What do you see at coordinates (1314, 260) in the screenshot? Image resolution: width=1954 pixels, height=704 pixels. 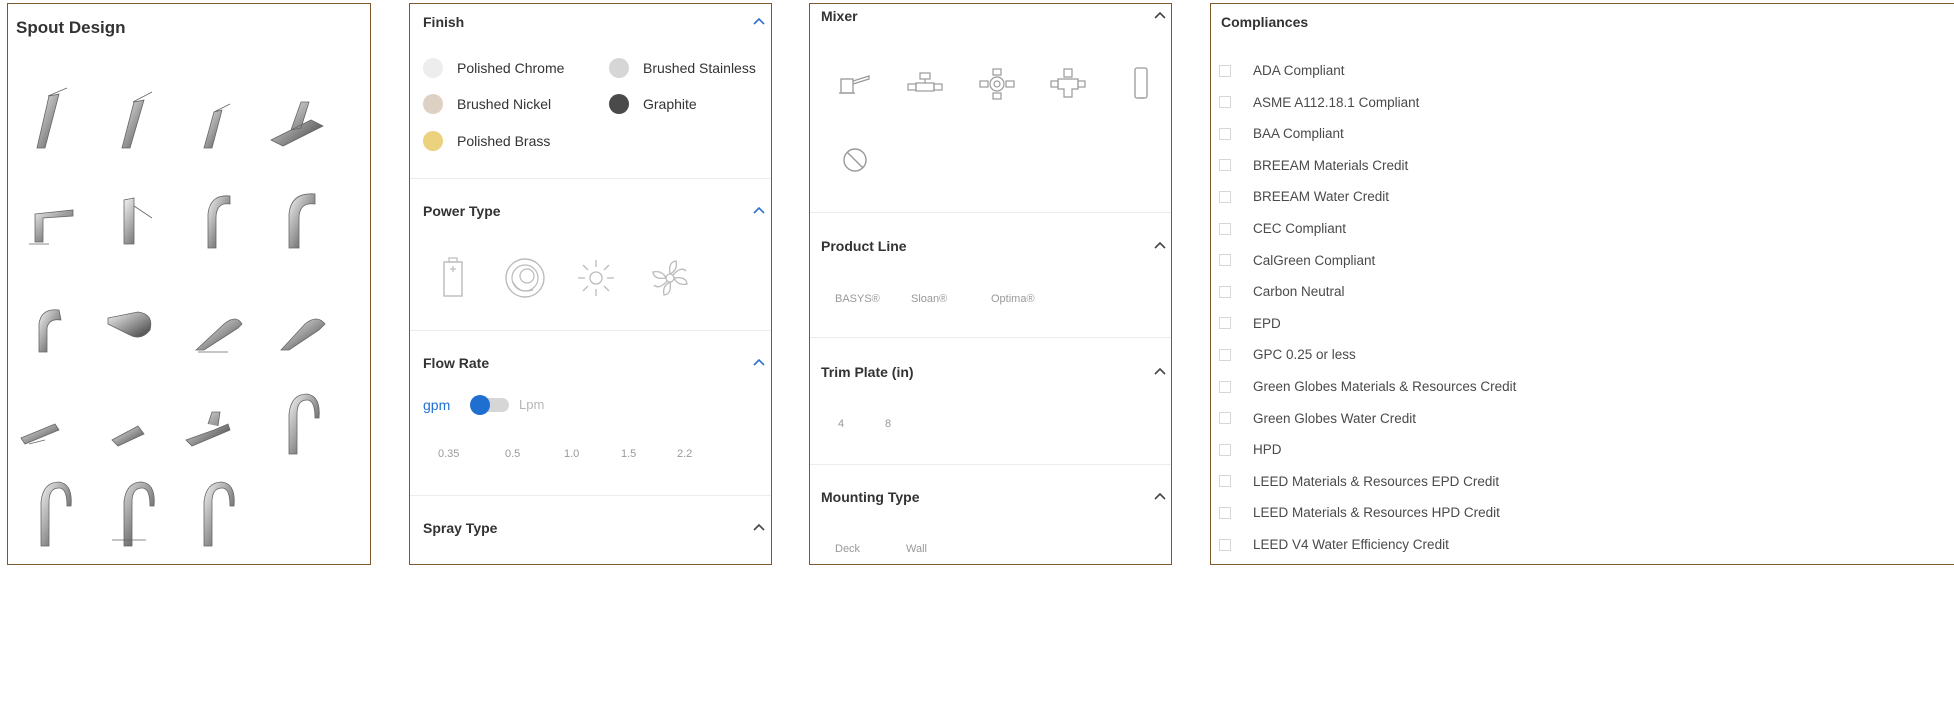 I see `compliance-label: CalGreen Compliant` at bounding box center [1314, 260].